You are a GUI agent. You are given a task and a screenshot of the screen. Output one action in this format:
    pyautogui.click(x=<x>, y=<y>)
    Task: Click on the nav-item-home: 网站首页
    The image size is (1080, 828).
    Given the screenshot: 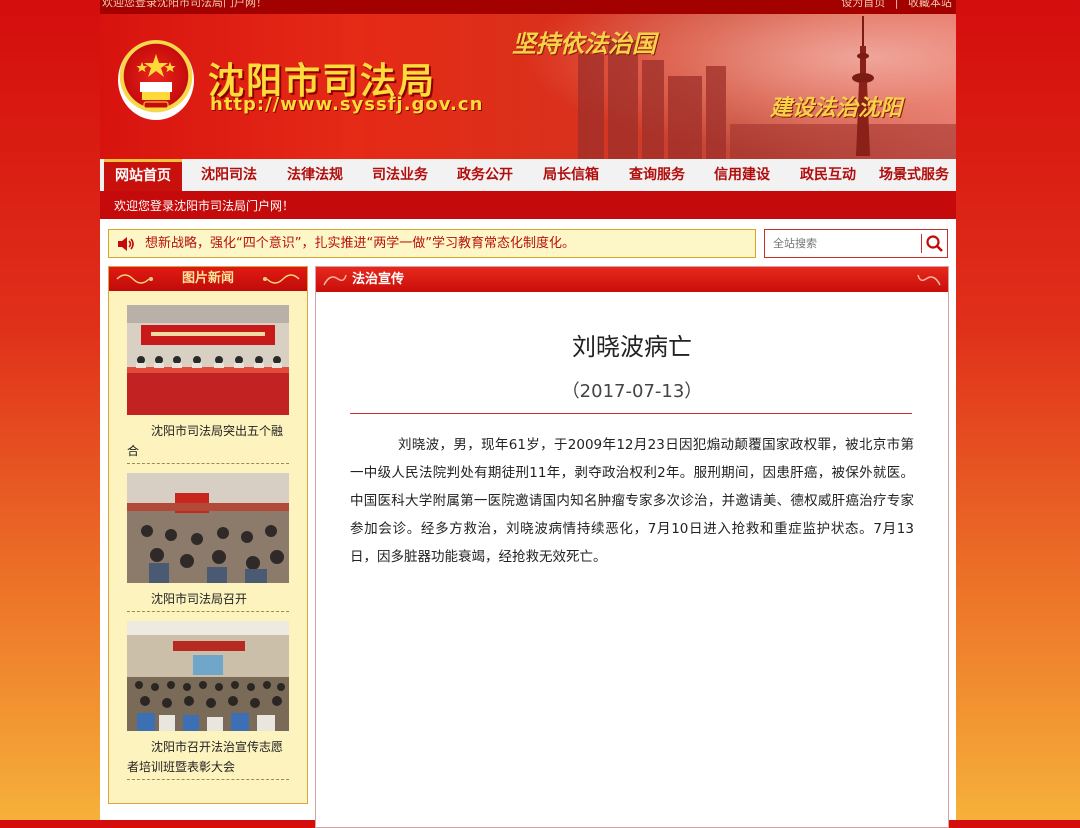 What is the action you would take?
    pyautogui.click(x=143, y=175)
    